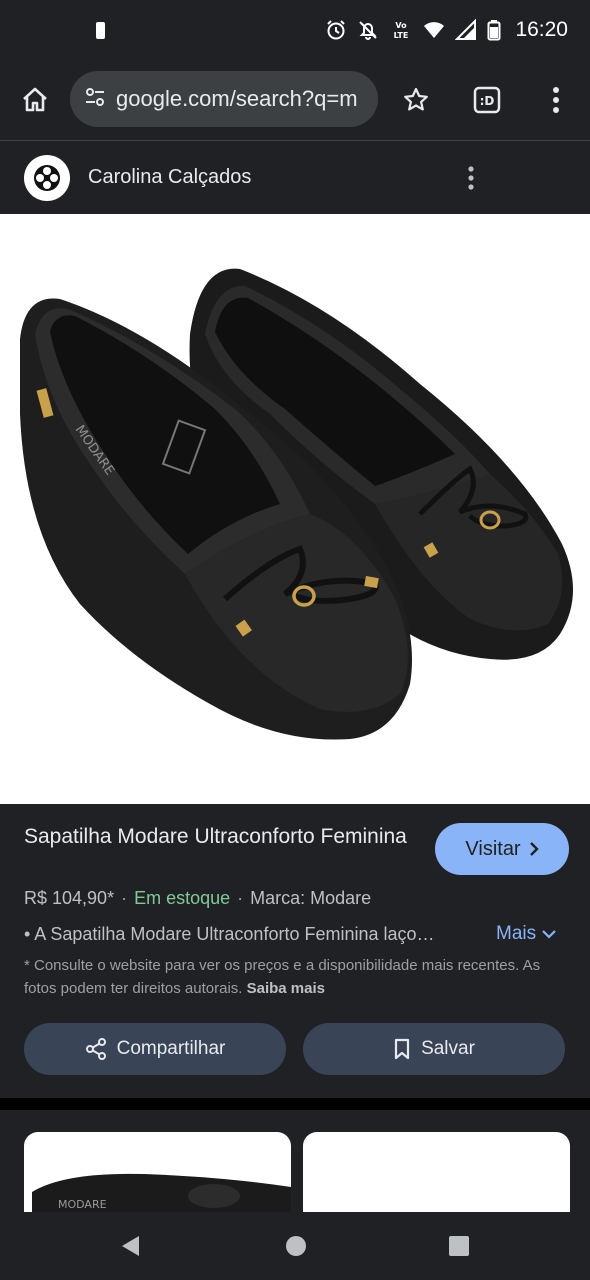  What do you see at coordinates (95, 99) in the screenshot?
I see `tune-icon` at bounding box center [95, 99].